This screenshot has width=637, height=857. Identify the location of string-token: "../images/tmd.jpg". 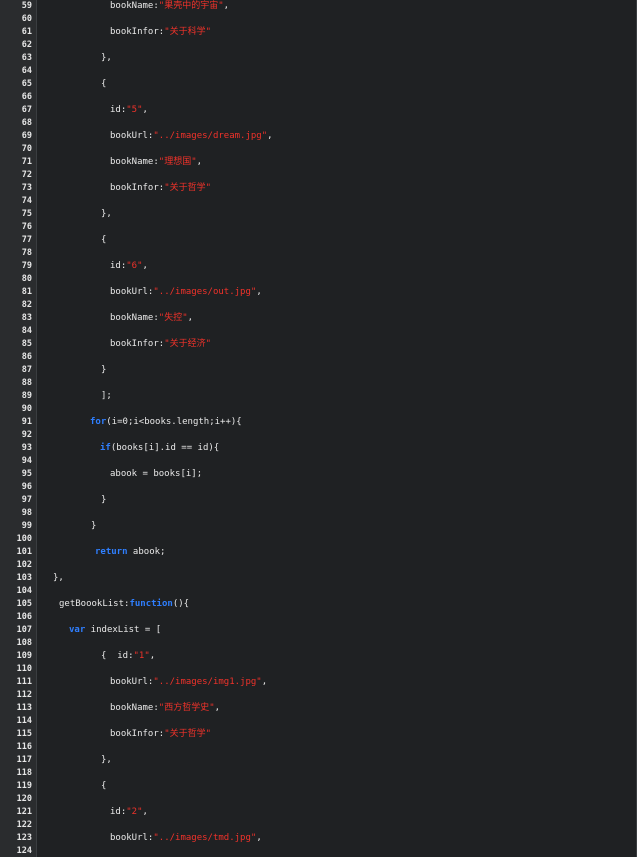
(205, 838).